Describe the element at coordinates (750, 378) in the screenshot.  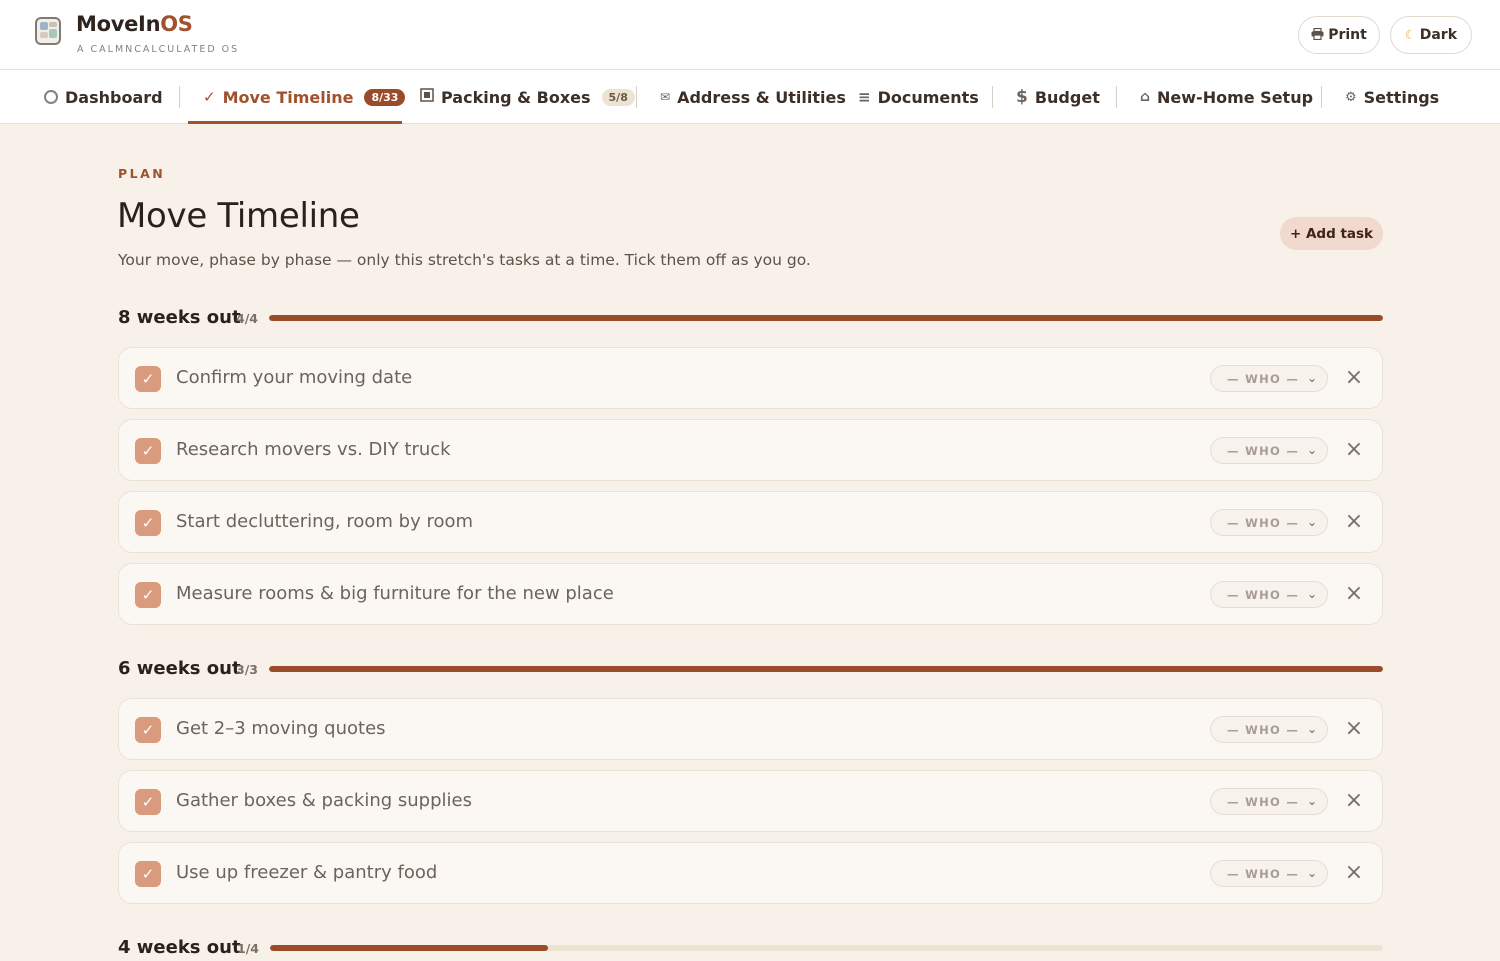
I see `task-row: ✓ Confirm your moving date — WHO — ⌄ ×` at that location.